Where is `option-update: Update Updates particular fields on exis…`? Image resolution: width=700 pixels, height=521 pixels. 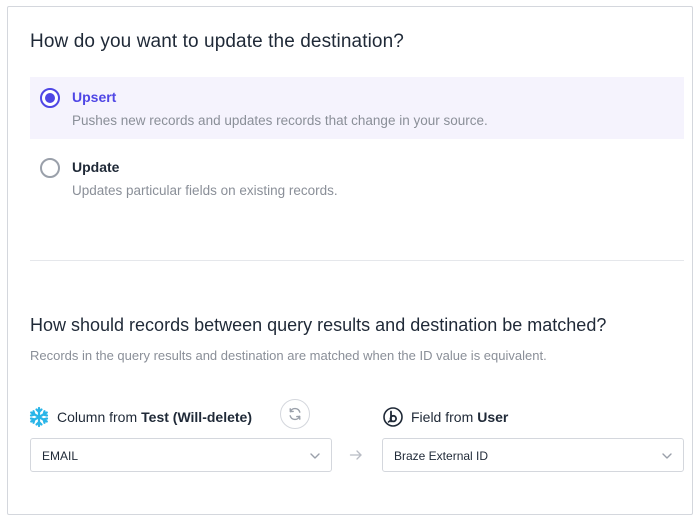 option-update: Update Updates particular fields on exis… is located at coordinates (357, 178).